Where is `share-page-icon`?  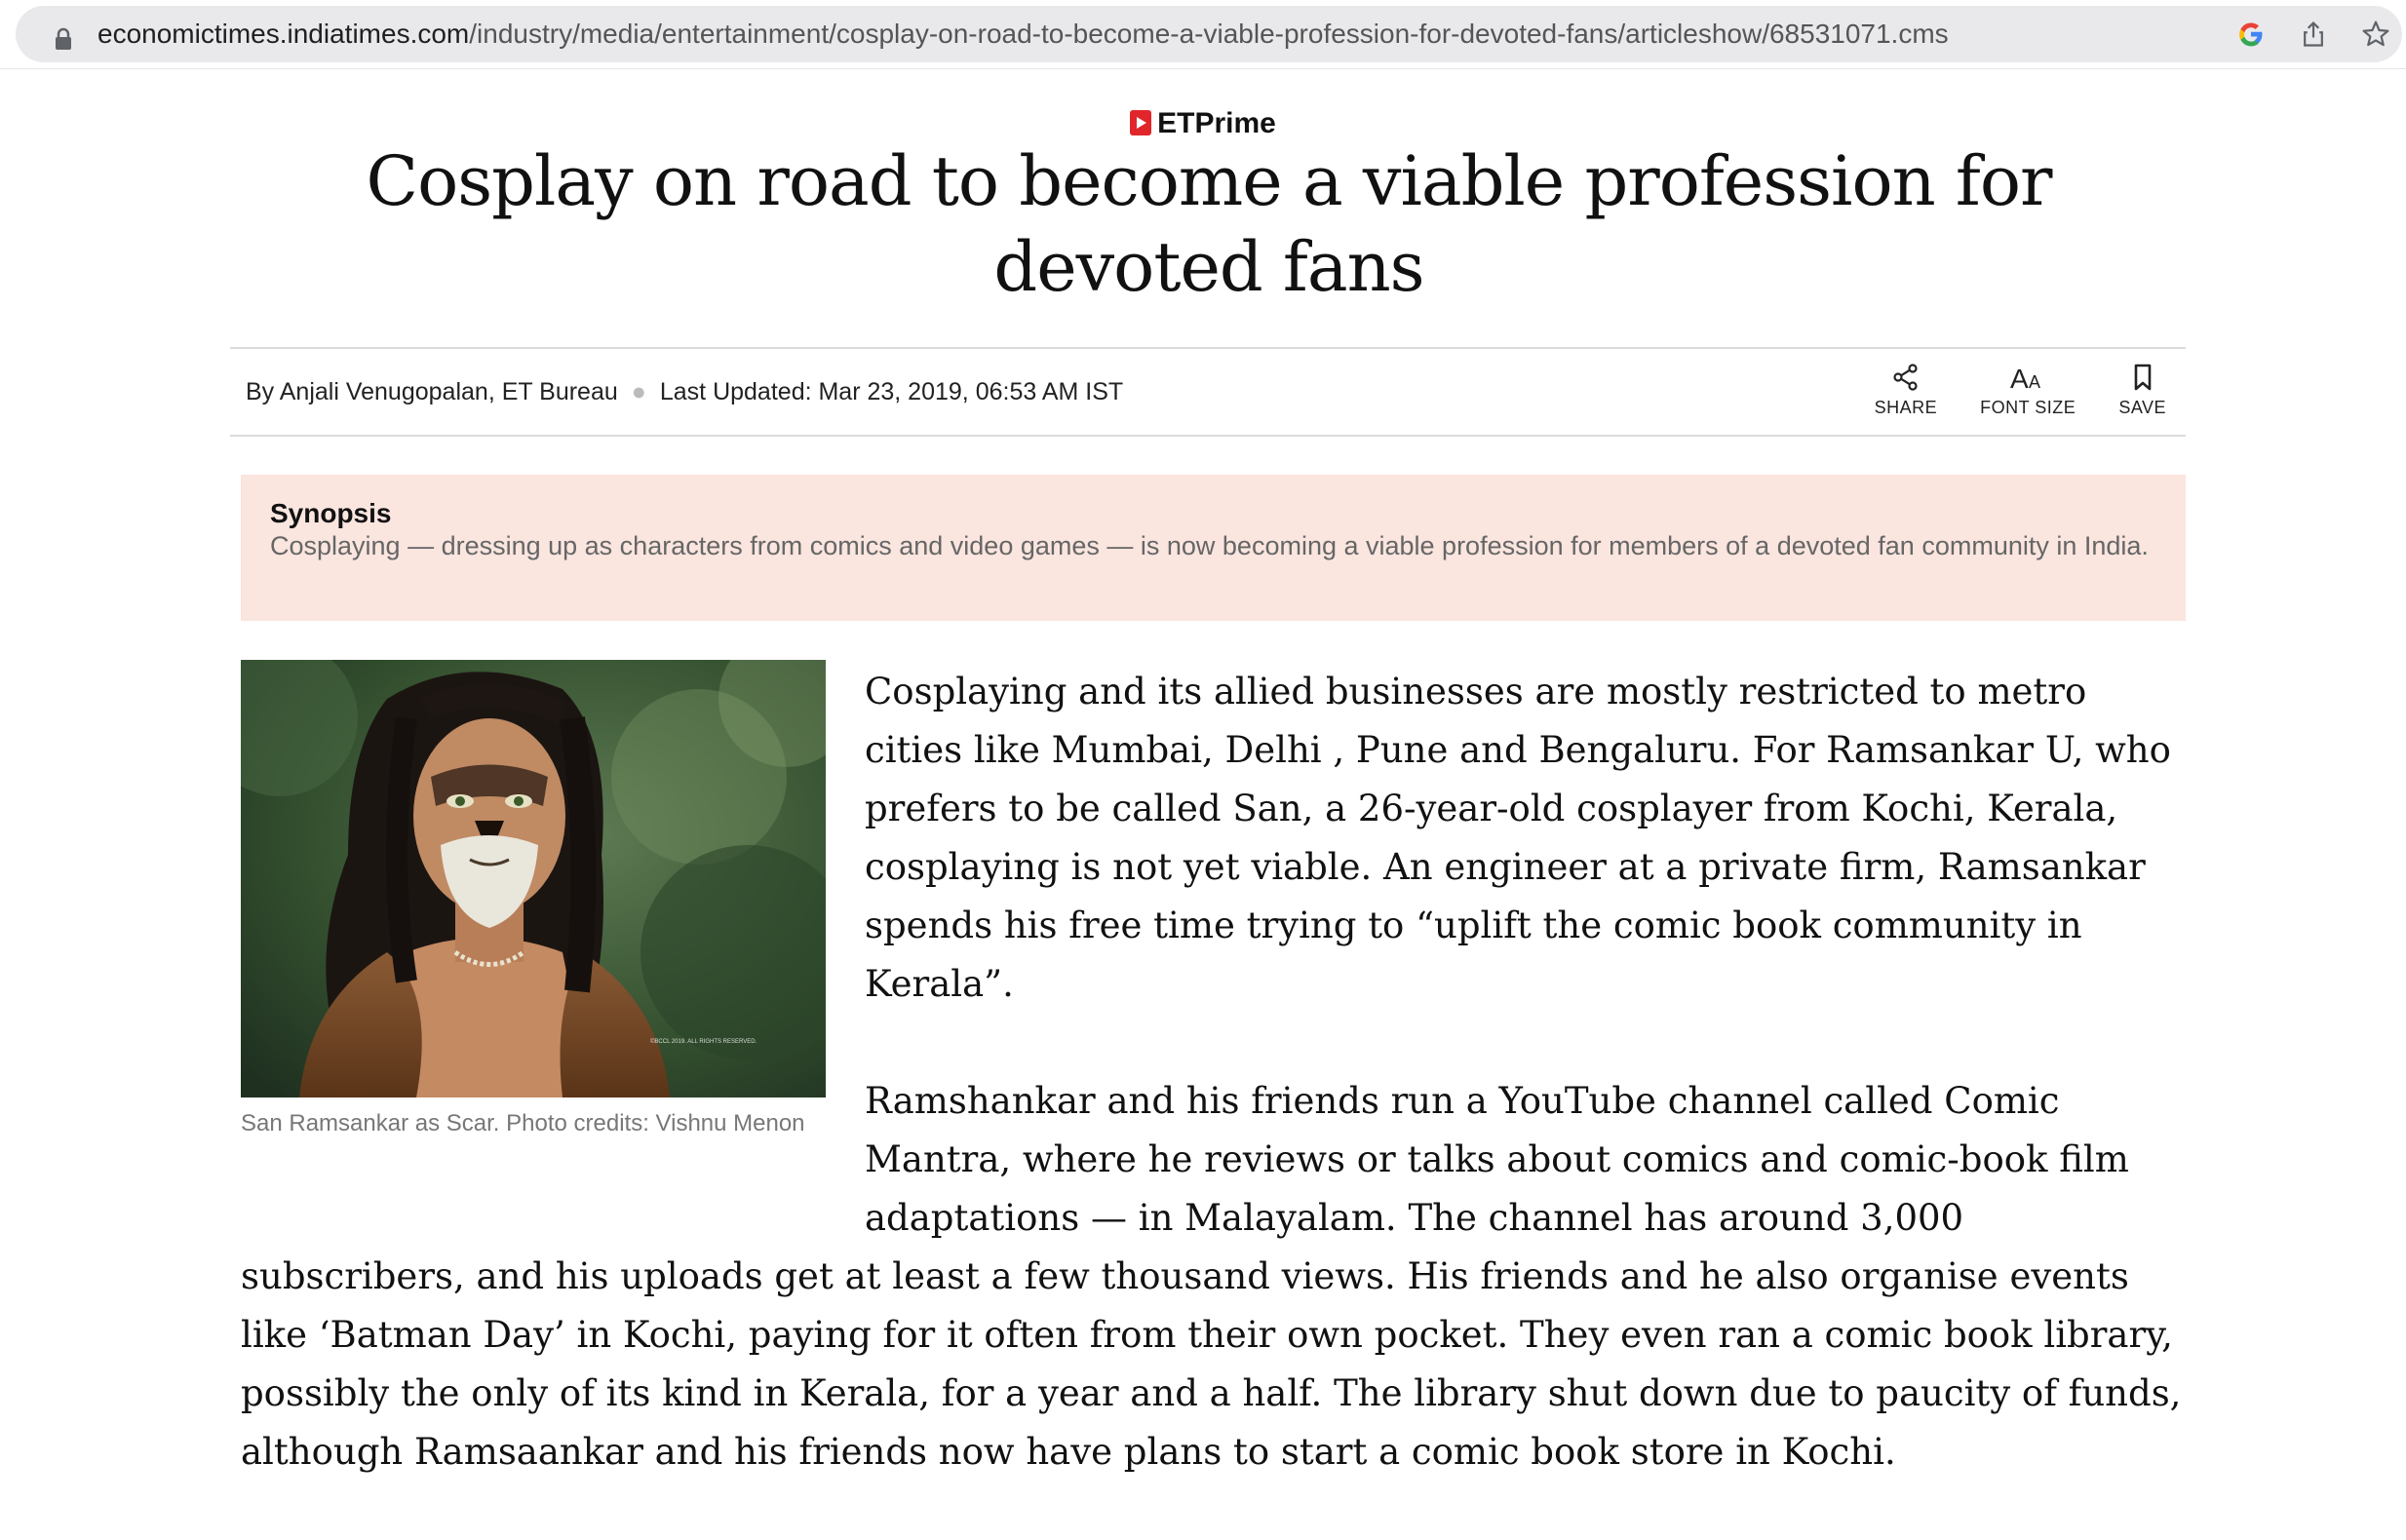
share-page-icon is located at coordinates (2313, 34).